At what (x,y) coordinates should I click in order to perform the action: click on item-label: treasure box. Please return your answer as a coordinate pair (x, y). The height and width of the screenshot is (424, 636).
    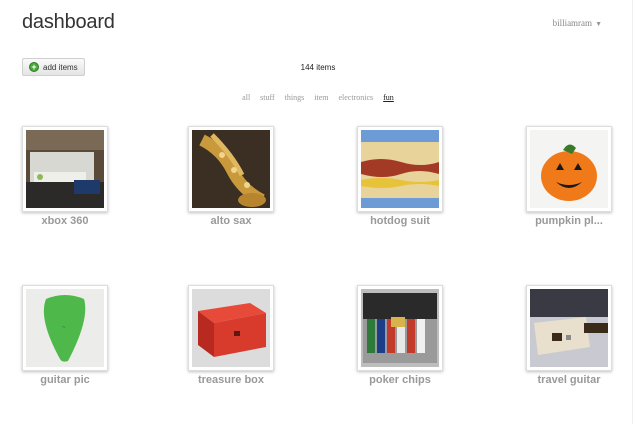
    Looking at the image, I should click on (231, 380).